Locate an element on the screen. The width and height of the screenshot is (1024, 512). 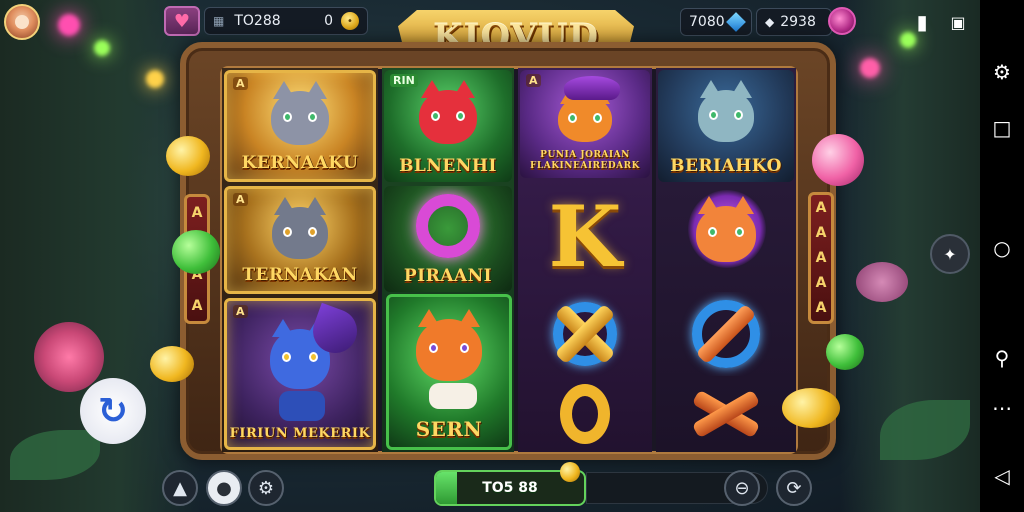
flower-decoration is located at coordinates (882, 282).